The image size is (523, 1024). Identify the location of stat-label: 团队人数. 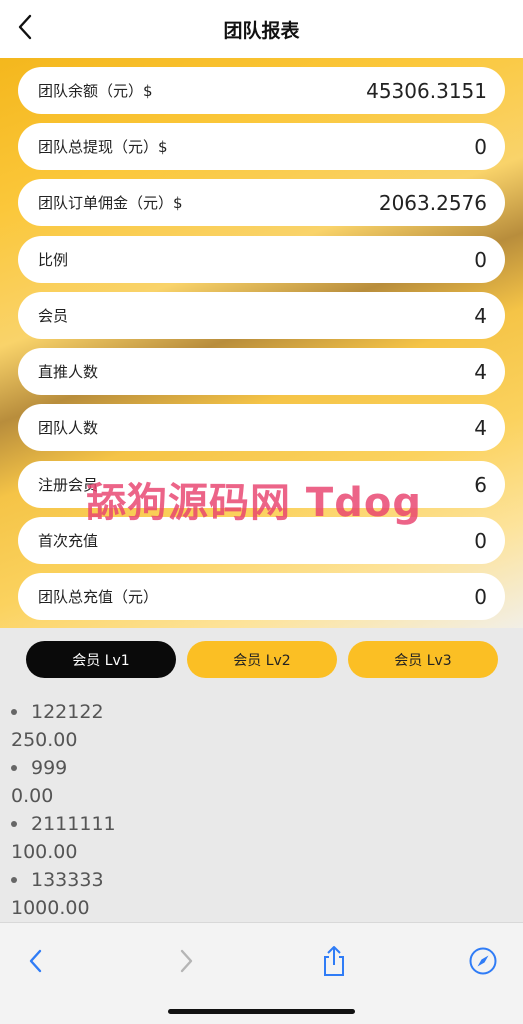
(68, 428).